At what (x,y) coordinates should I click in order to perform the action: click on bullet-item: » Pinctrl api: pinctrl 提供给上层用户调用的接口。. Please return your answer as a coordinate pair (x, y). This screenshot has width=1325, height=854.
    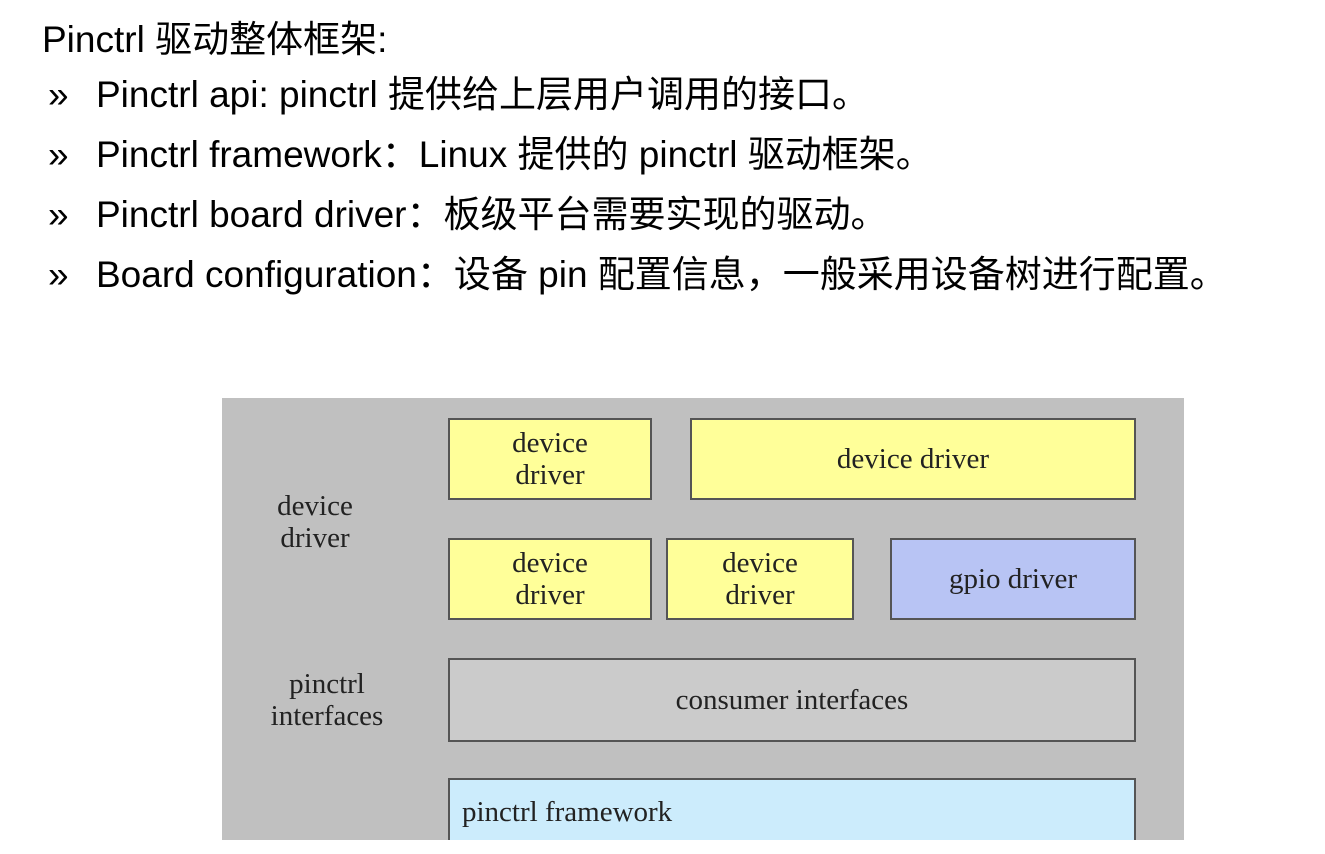
    Looking at the image, I should click on (677, 95).